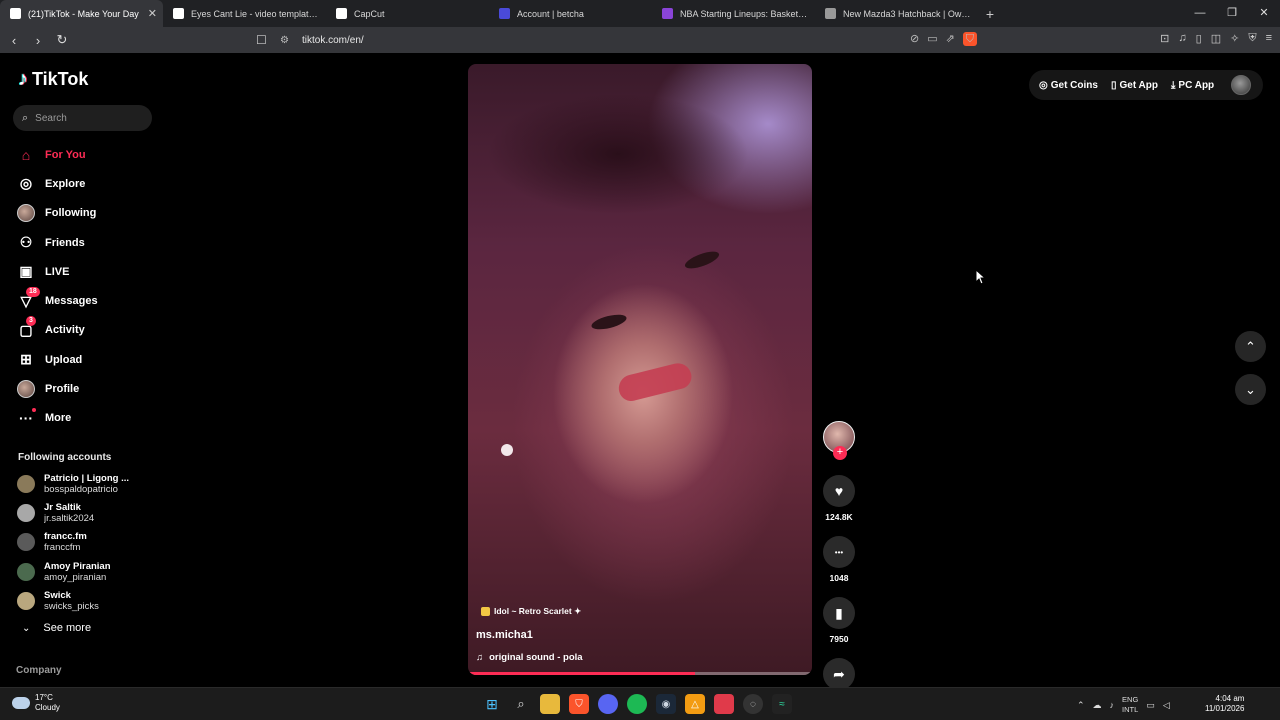  I want to click on file-explorer-icon, so click(550, 704).